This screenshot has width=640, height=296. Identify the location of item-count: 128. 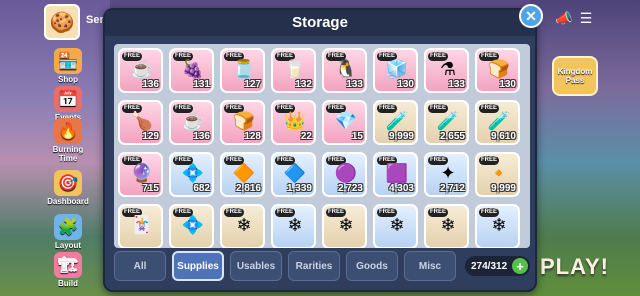
(252, 136).